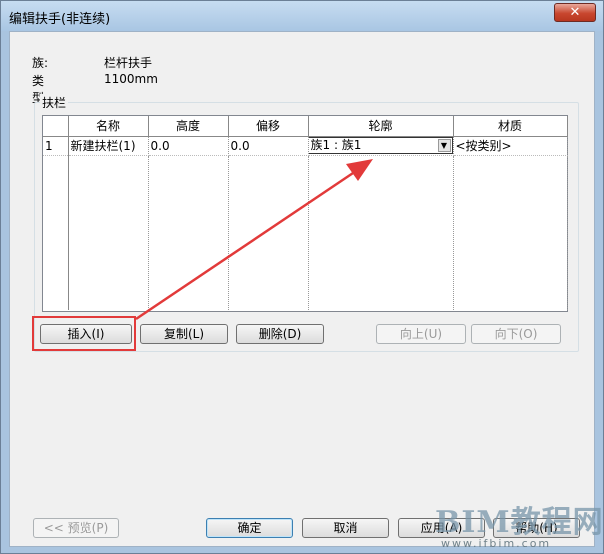  What do you see at coordinates (519, 522) in the screenshot?
I see `watermark-text: BIM教程网` at bounding box center [519, 522].